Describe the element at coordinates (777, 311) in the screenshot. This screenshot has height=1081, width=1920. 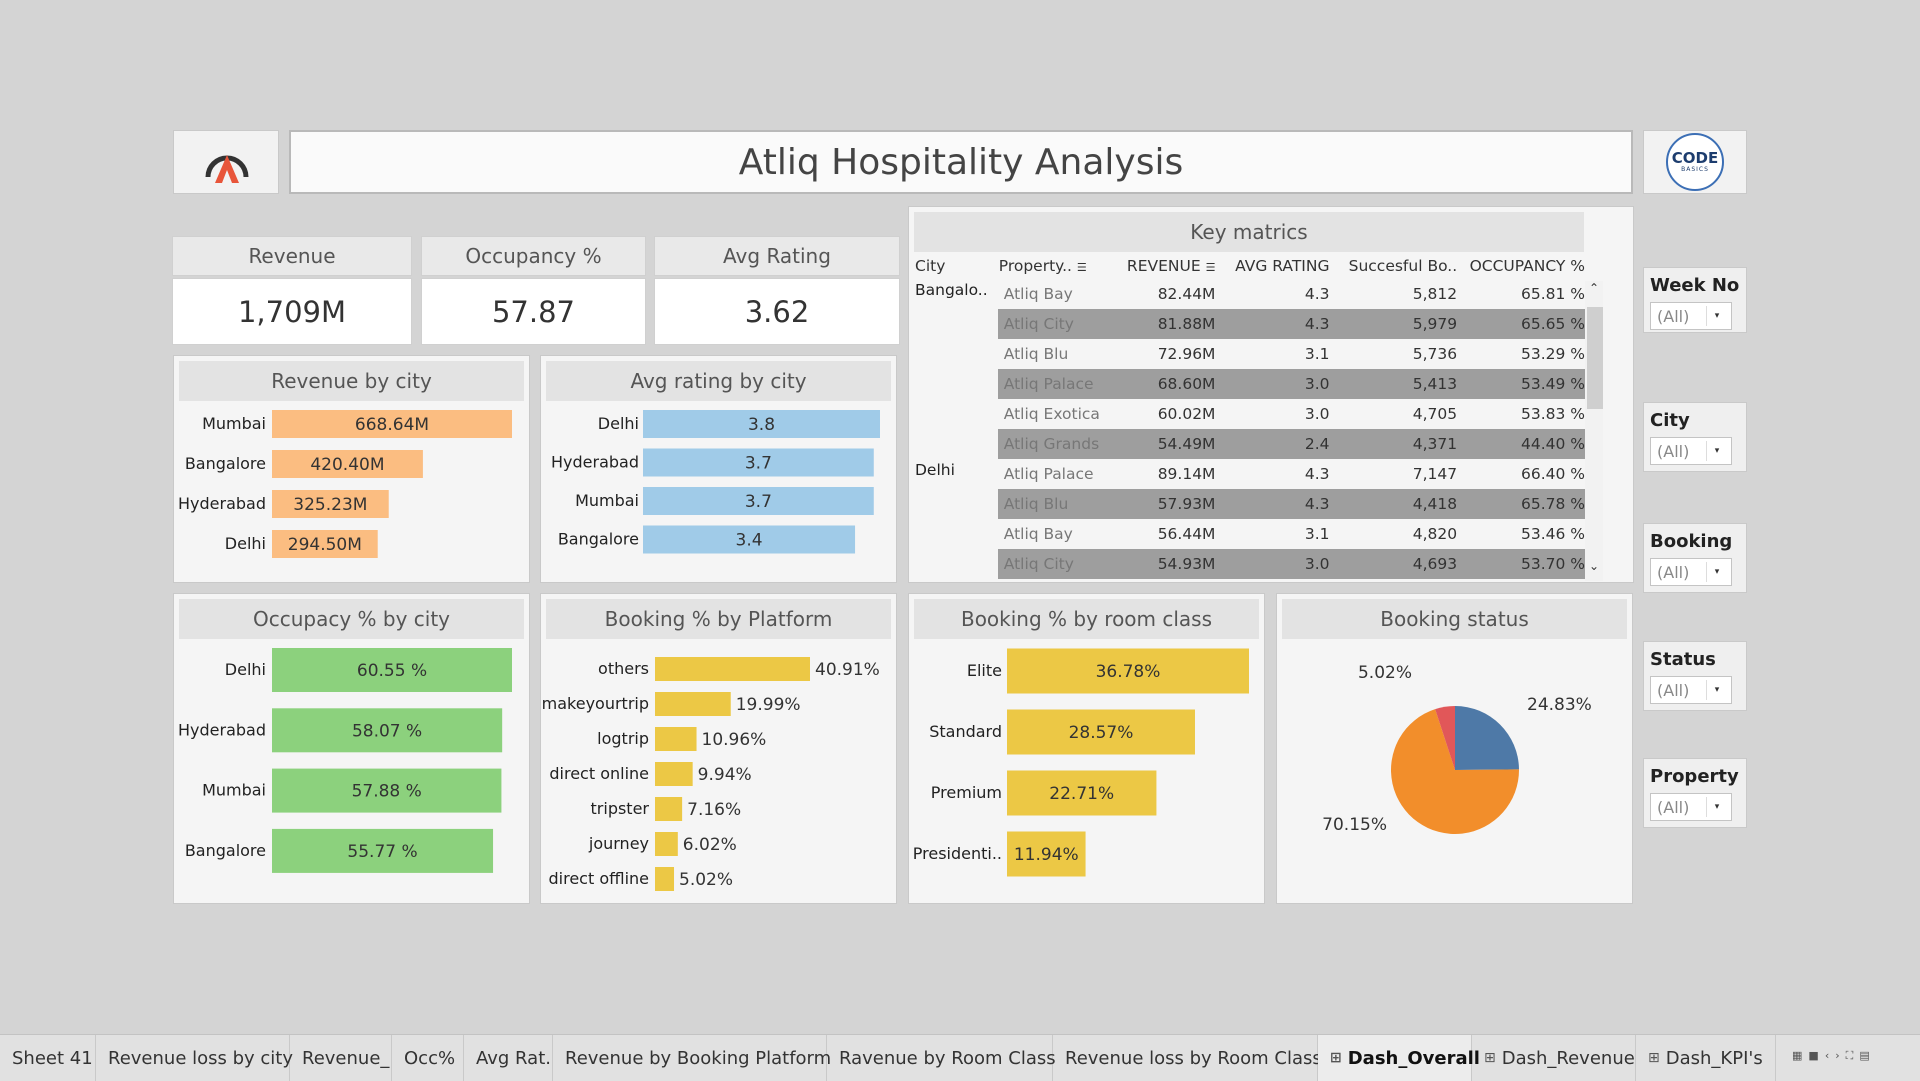
I see `kpi-avg-rating-value: 3.62` at that location.